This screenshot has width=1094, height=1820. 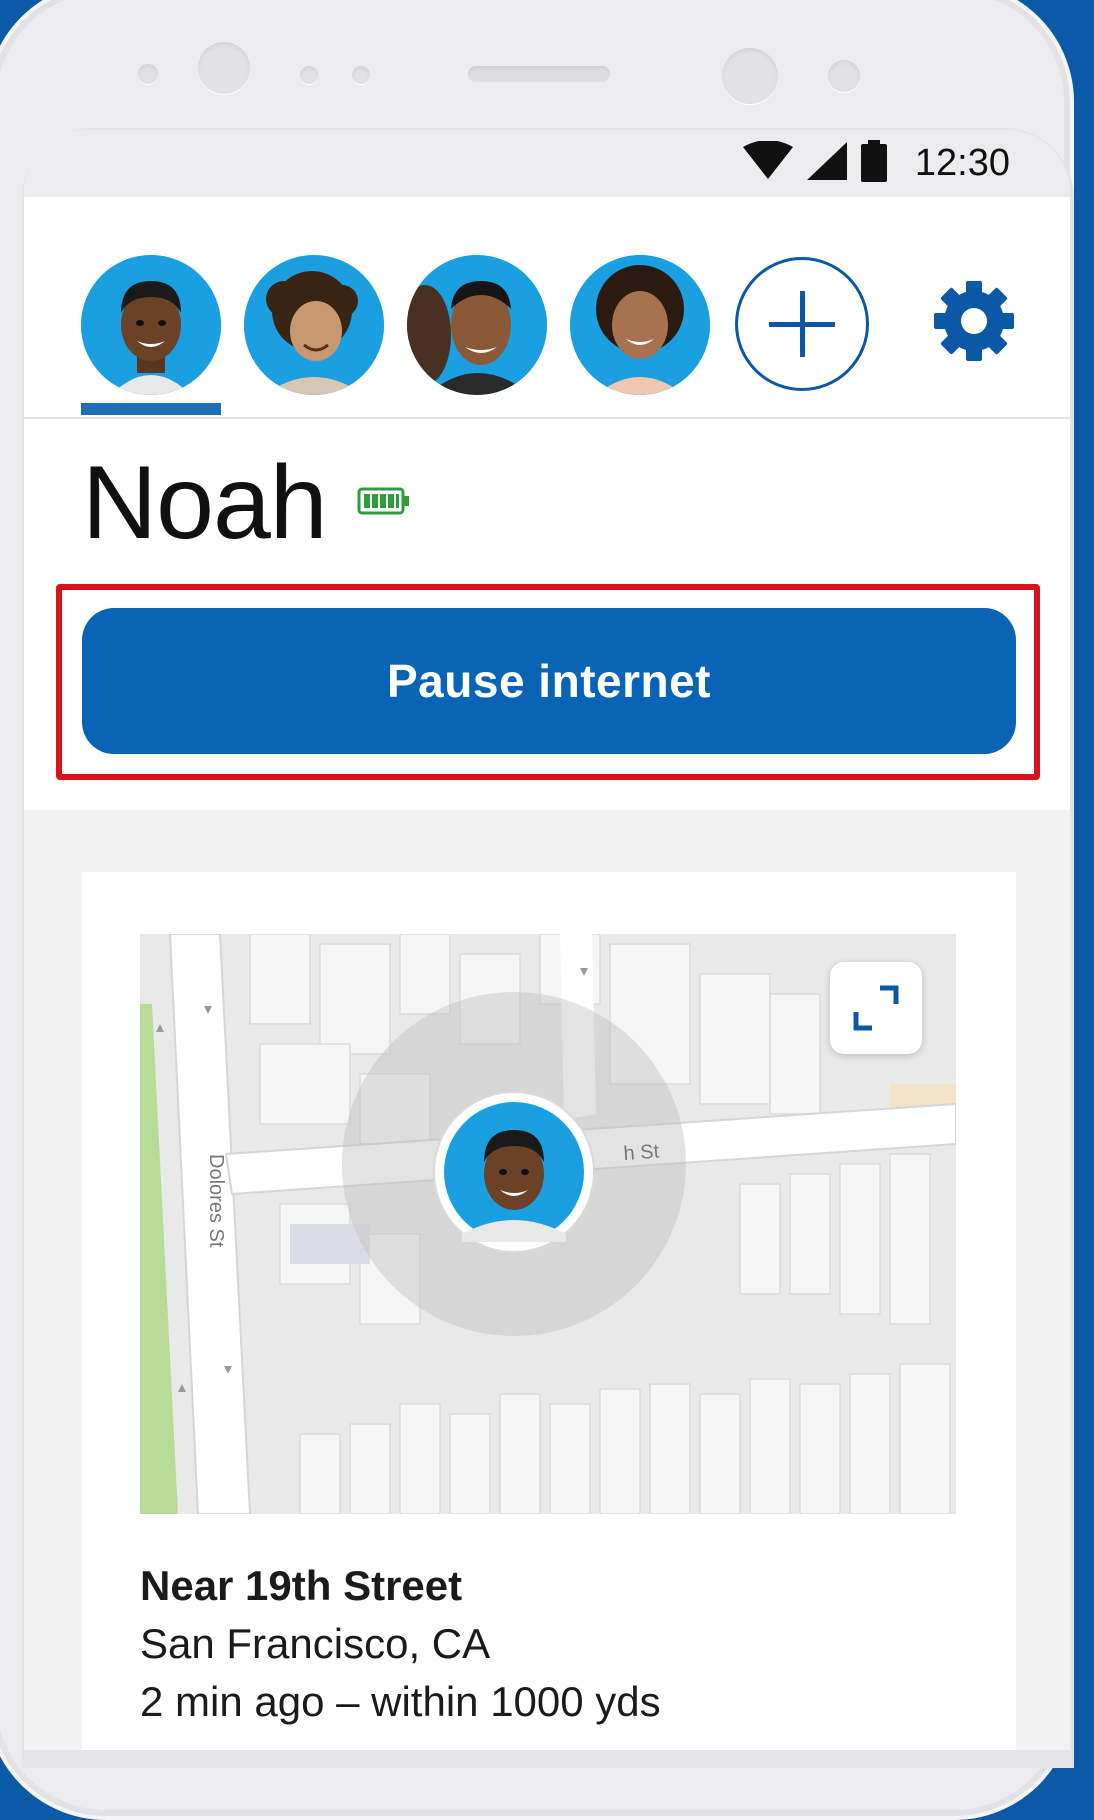 I want to click on profile-switcher, so click(x=547, y=308).